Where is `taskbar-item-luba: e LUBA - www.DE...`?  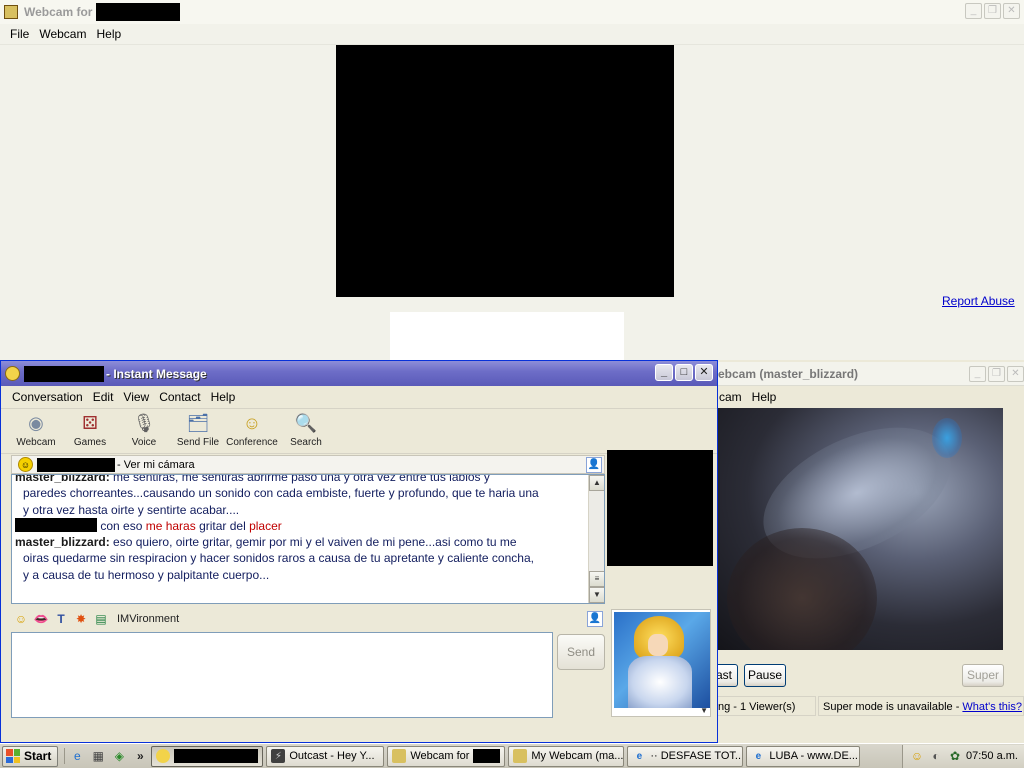 taskbar-item-luba: e LUBA - www.DE... is located at coordinates (803, 756).